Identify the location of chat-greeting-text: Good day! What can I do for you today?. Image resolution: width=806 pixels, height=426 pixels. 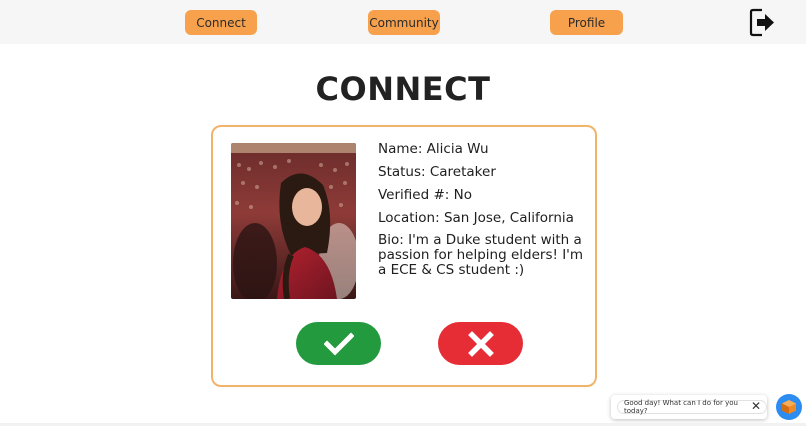
(692, 407).